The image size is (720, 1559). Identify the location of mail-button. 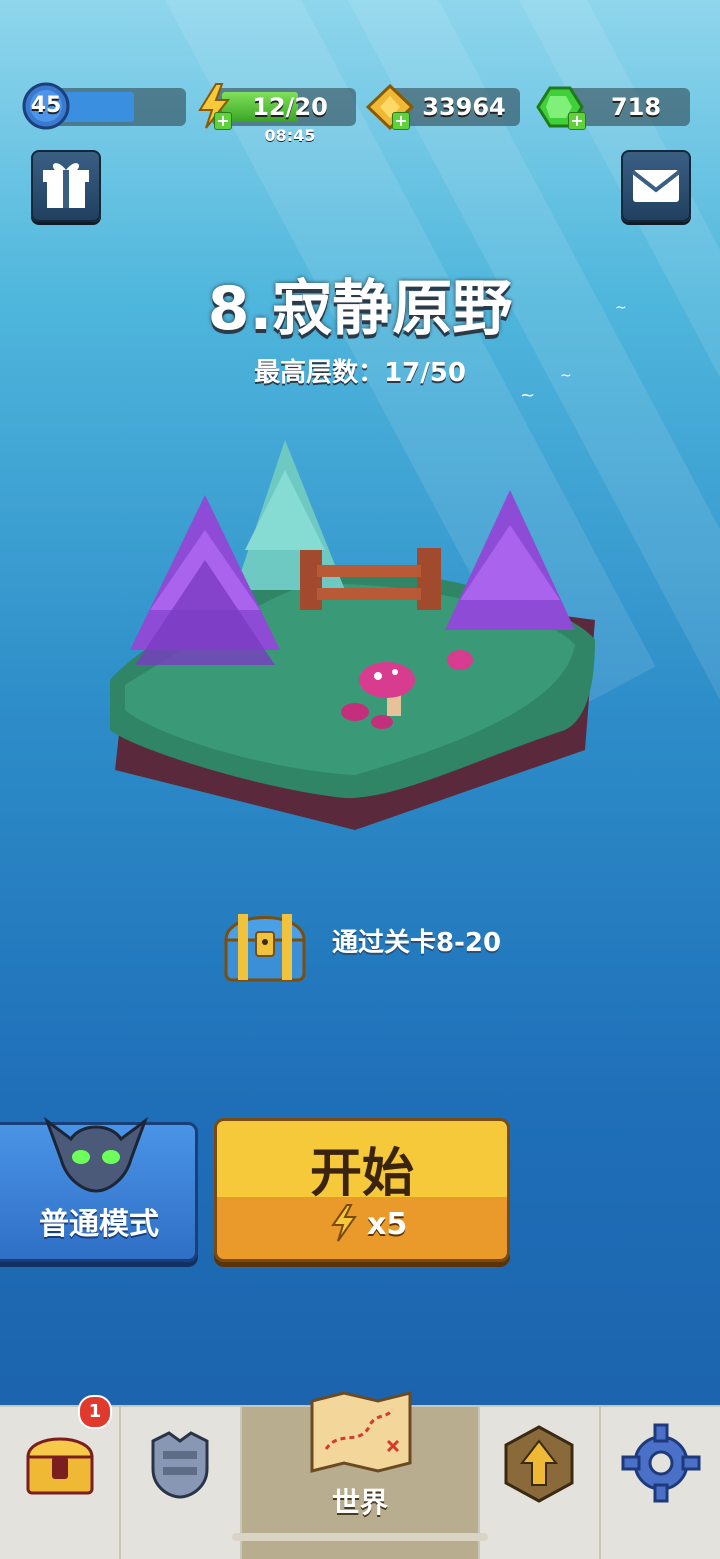
(656, 186).